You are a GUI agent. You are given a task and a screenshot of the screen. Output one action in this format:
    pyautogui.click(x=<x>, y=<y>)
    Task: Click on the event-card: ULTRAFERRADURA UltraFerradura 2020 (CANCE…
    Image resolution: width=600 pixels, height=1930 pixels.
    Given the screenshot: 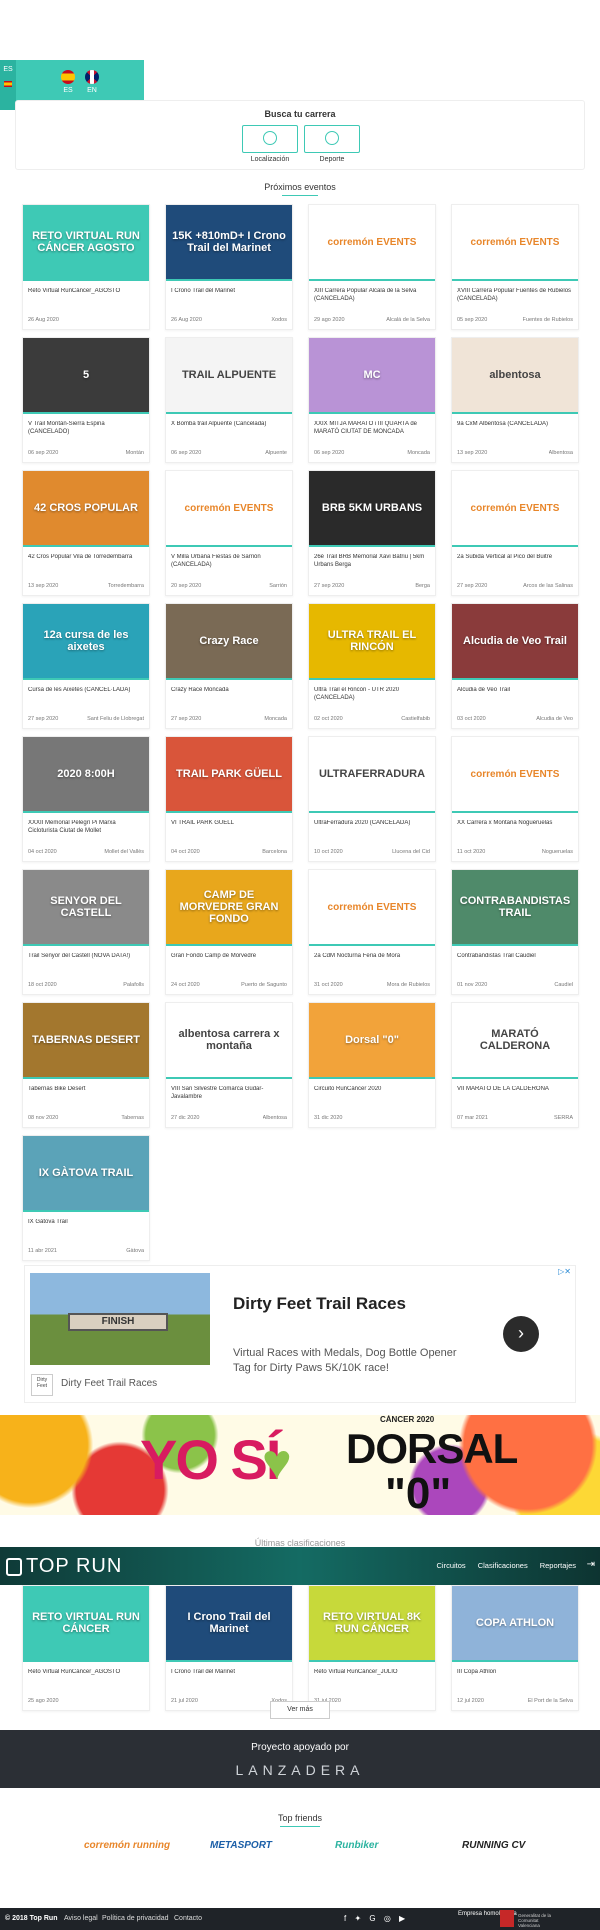 What is the action you would take?
    pyautogui.click(x=372, y=799)
    